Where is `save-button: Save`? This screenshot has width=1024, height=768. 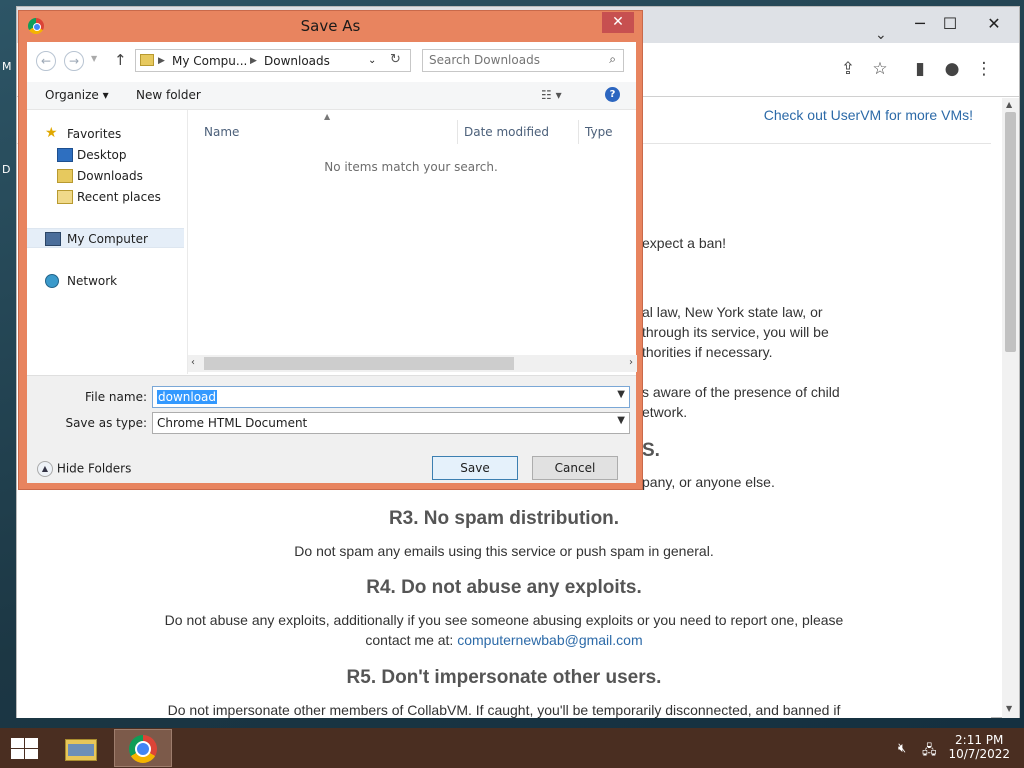 save-button: Save is located at coordinates (475, 468).